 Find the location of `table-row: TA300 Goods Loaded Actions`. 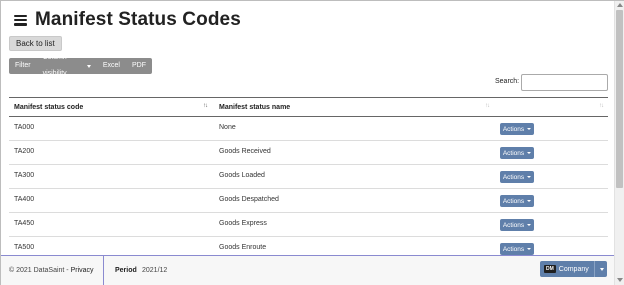

table-row: TA300 Goods Loaded Actions is located at coordinates (308, 177).